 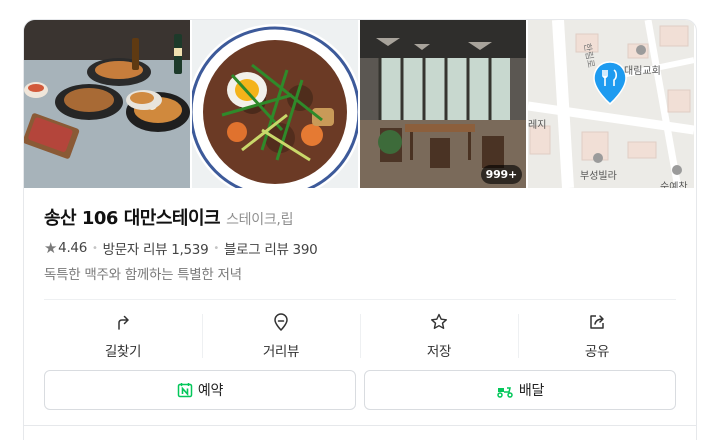 What do you see at coordinates (439, 334) in the screenshot?
I see `save-button: 저장` at bounding box center [439, 334].